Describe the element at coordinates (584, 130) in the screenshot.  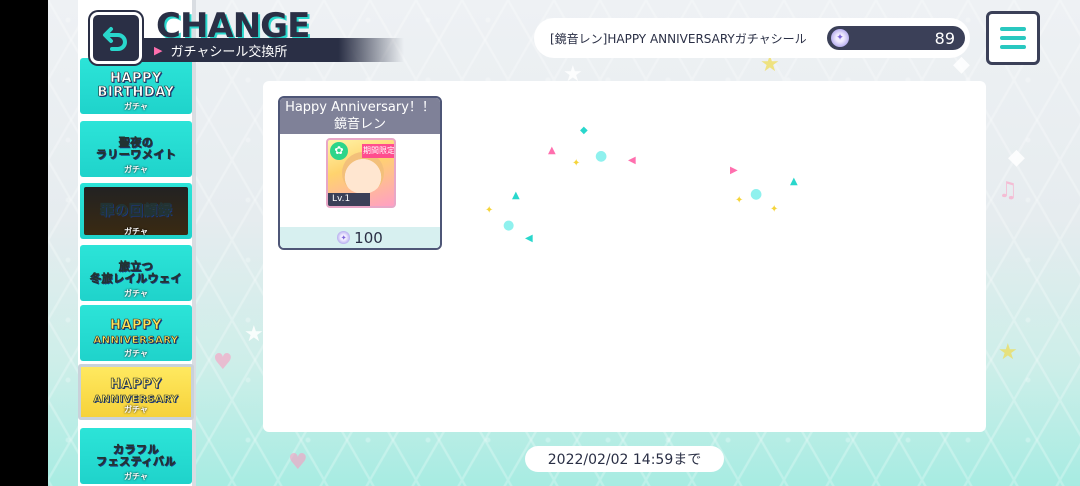
I see `sparkle-decoration: ◆` at that location.